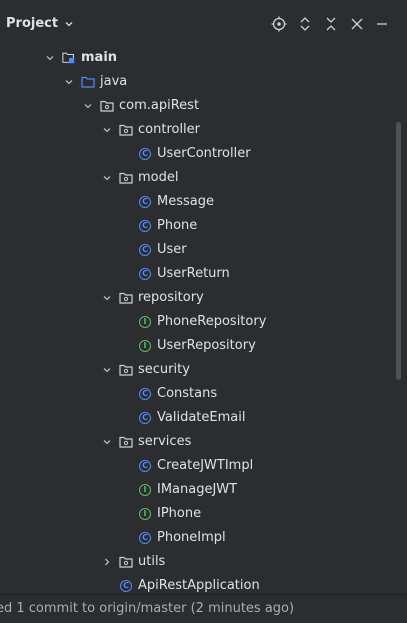 The width and height of the screenshot is (407, 623). I want to click on tree-node-iphone: I IPhone, so click(197, 514).